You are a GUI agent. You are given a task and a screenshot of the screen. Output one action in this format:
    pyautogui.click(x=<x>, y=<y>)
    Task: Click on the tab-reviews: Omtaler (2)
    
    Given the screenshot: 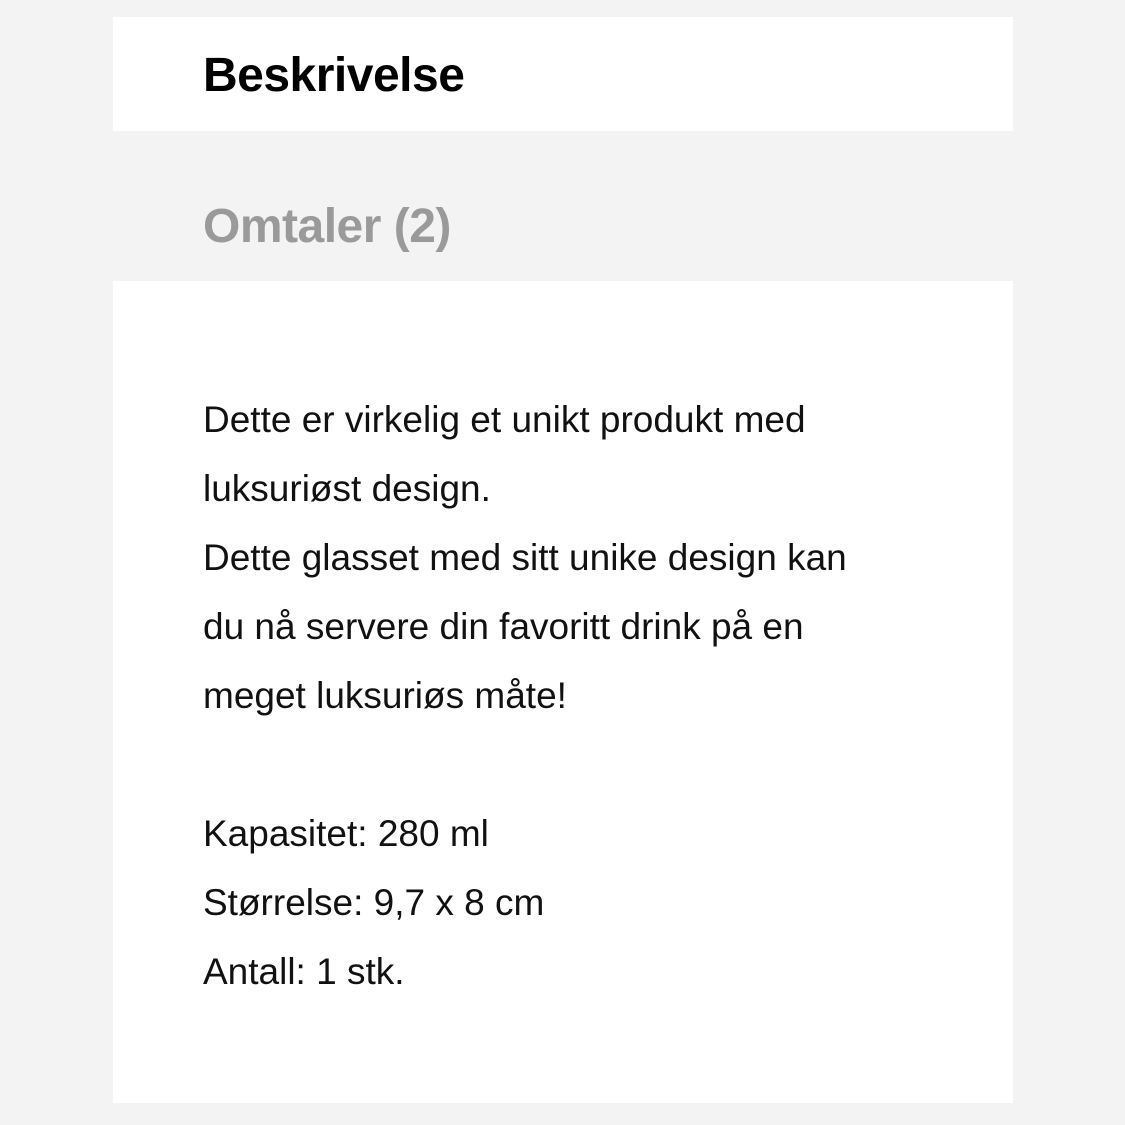 What is the action you would take?
    pyautogui.click(x=563, y=206)
    